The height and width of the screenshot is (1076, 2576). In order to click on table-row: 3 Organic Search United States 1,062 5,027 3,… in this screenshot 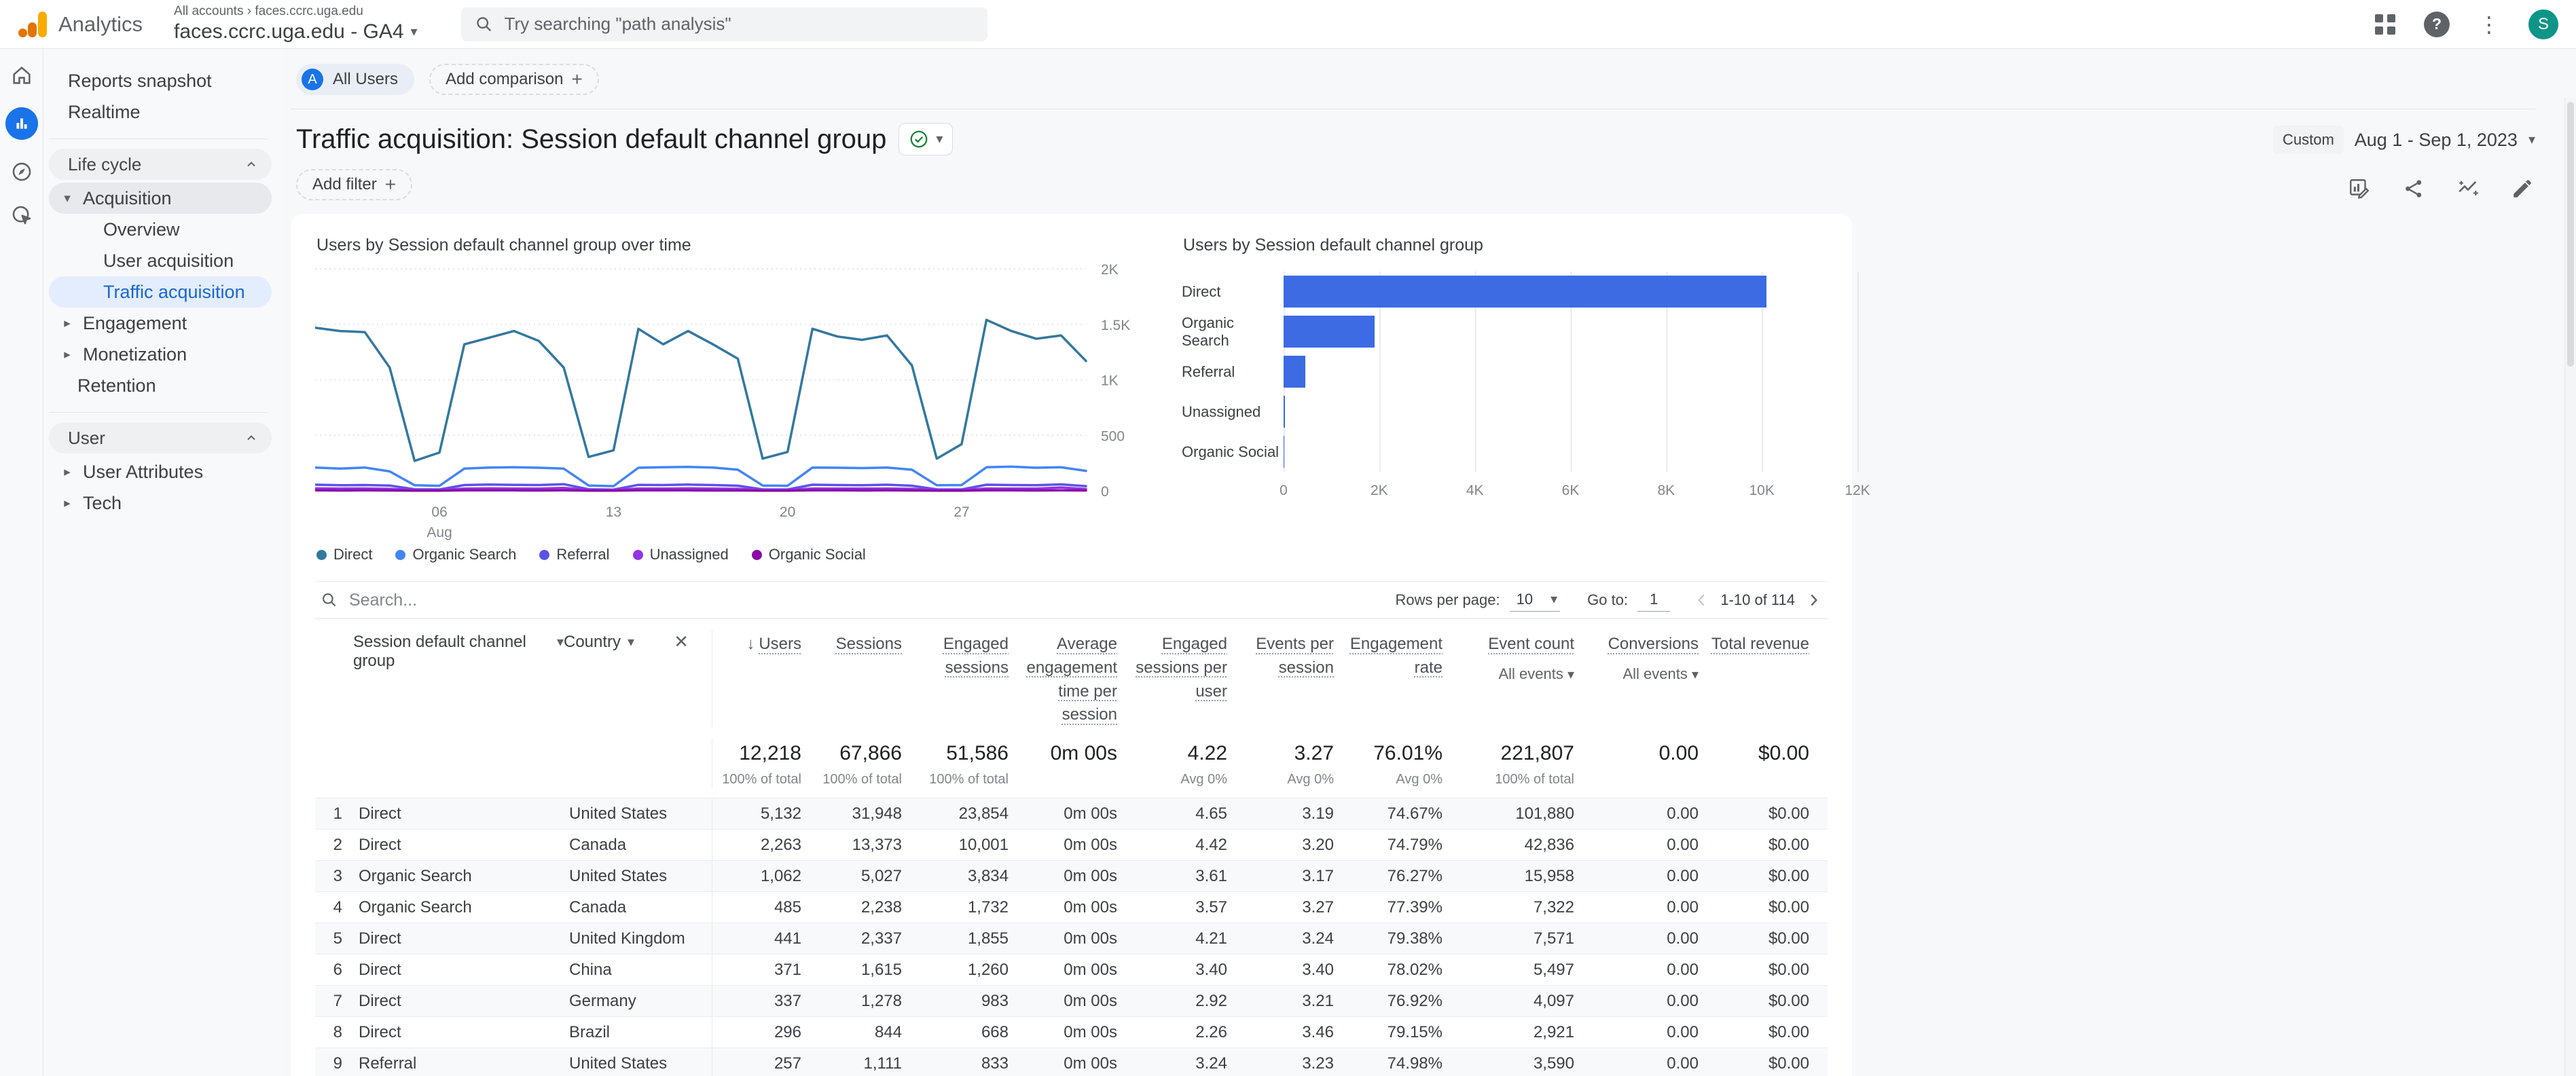, I will do `click(1071, 876)`.